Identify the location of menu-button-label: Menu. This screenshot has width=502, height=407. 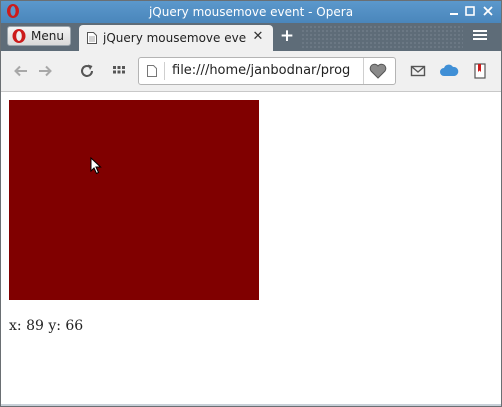
(47, 36).